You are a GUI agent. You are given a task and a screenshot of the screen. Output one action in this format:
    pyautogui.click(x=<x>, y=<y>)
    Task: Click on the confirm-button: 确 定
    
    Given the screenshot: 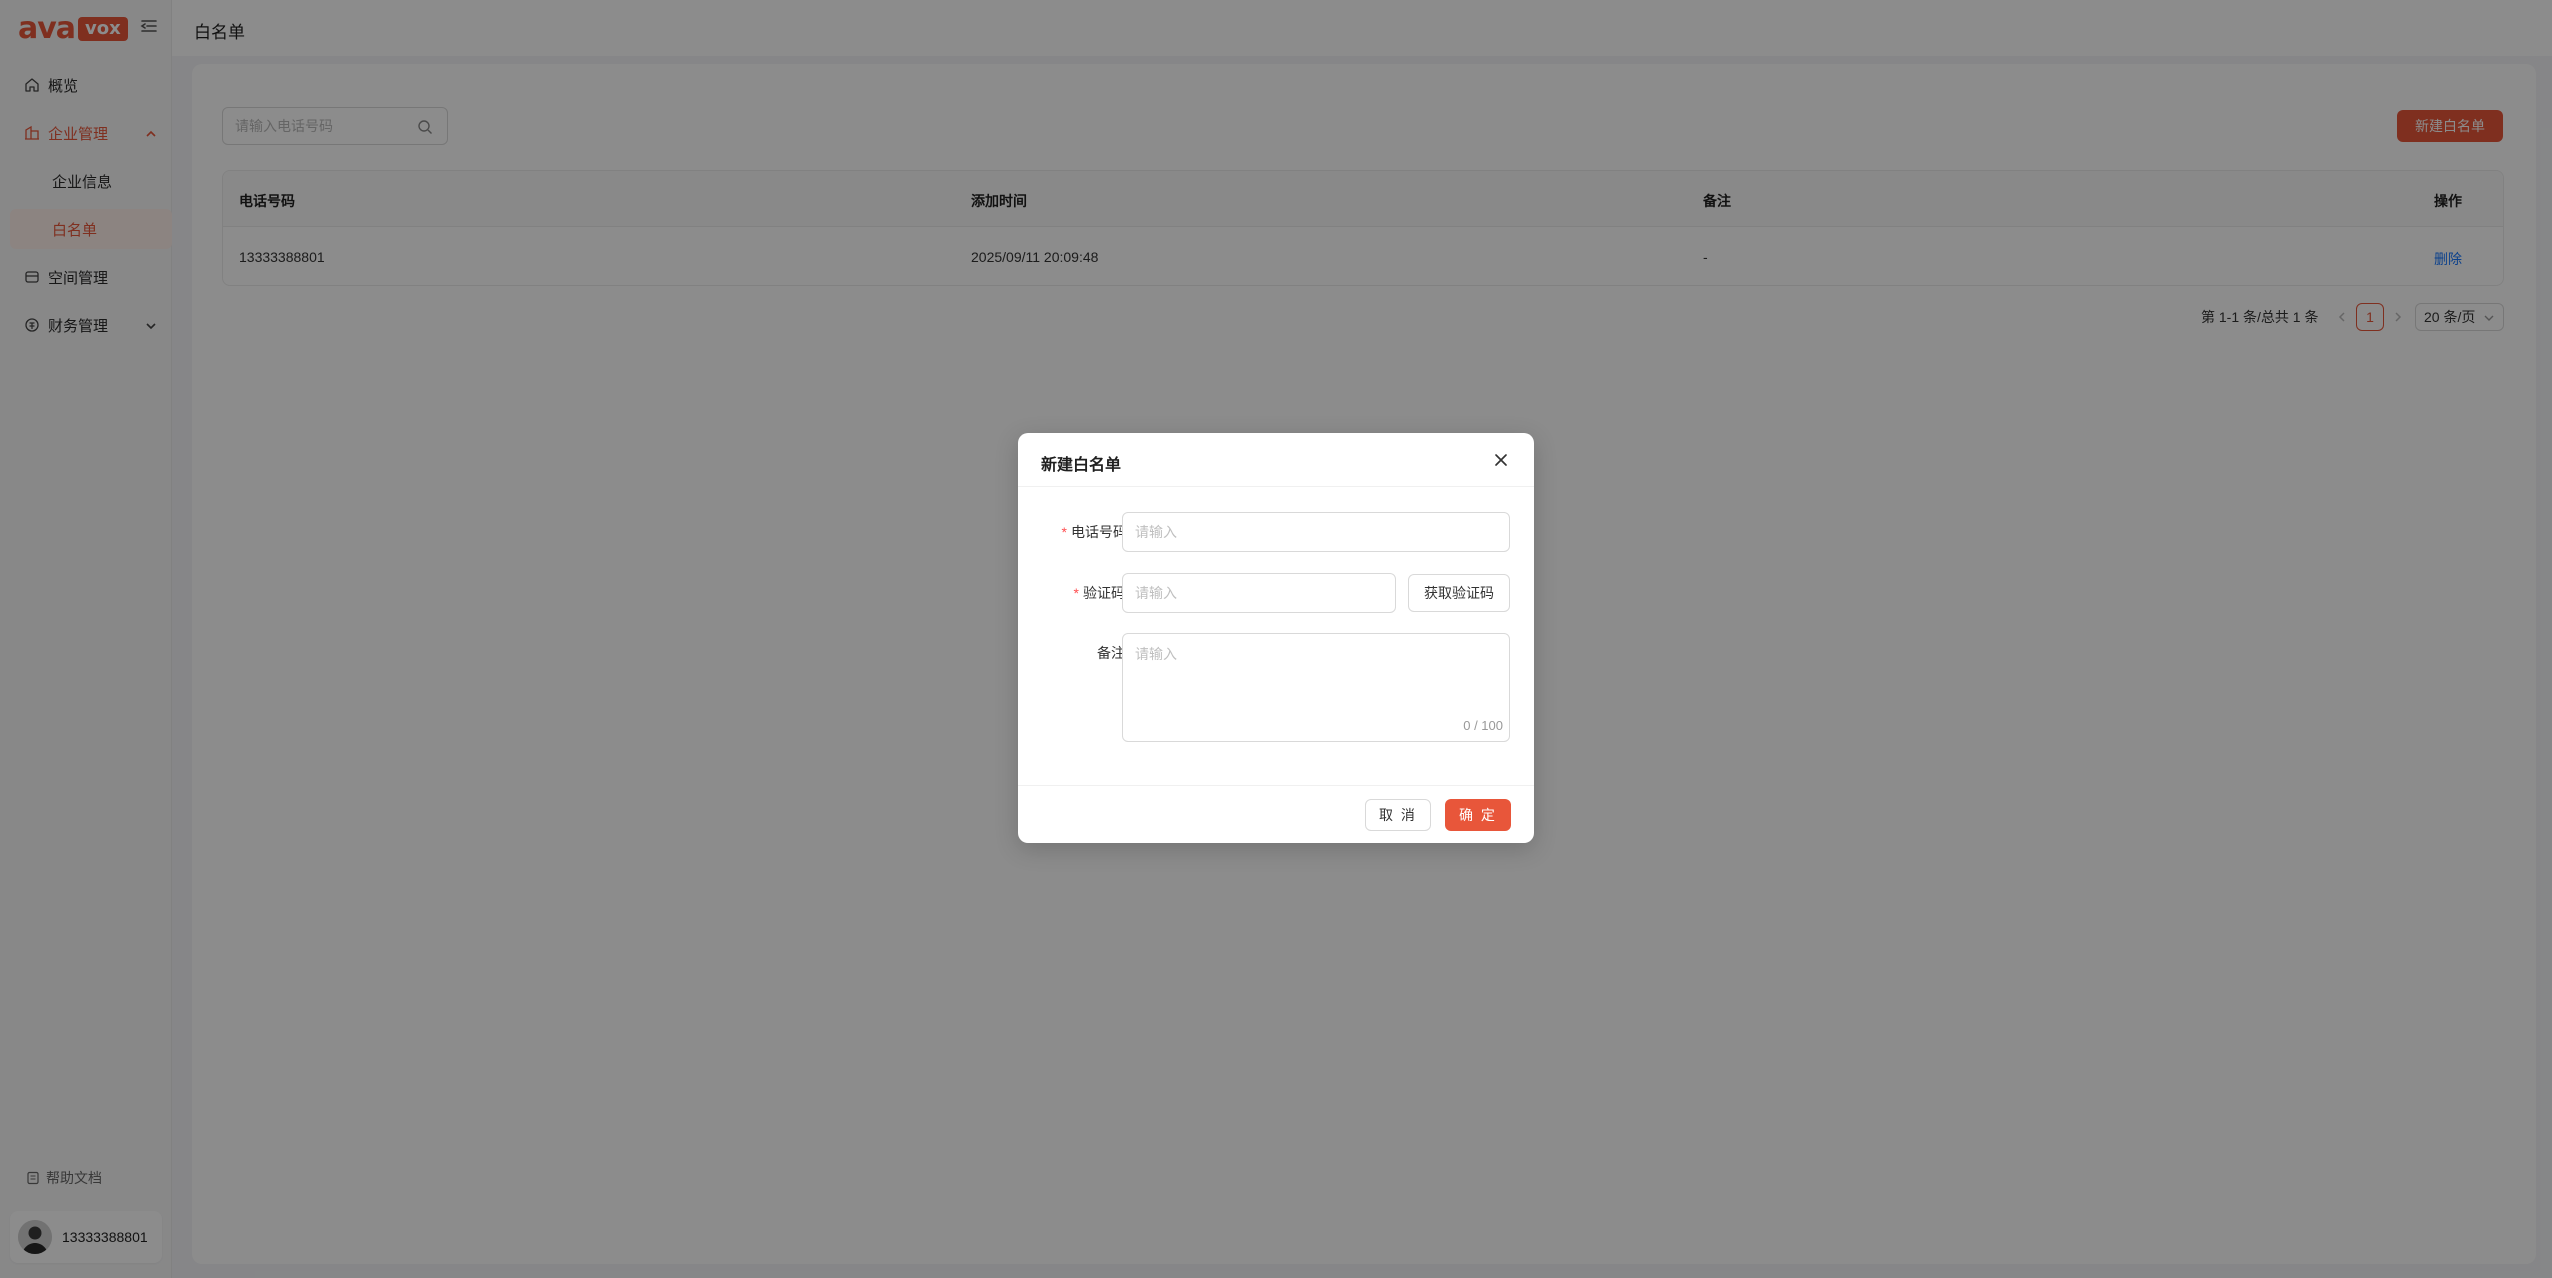 What is the action you would take?
    pyautogui.click(x=1478, y=815)
    